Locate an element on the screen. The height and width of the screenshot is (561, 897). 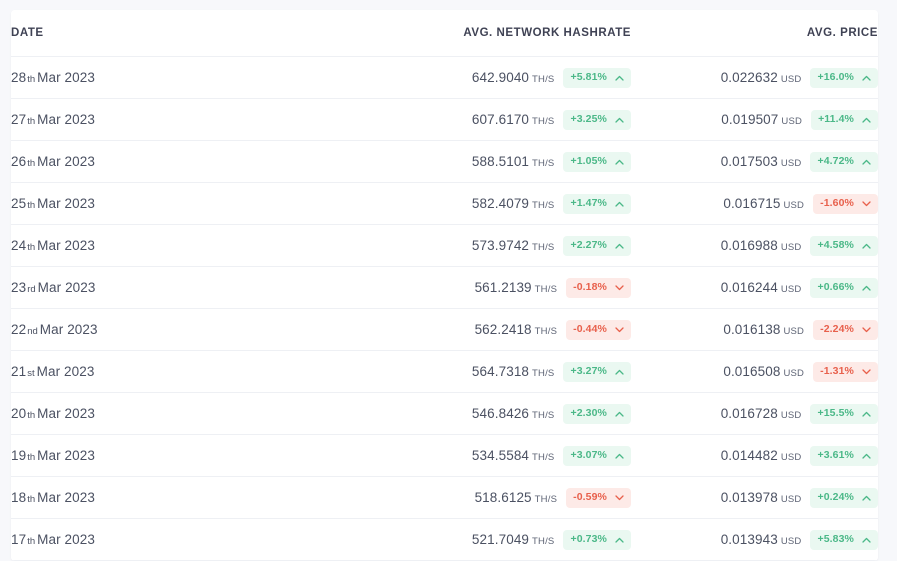
cell-avg-price: 0.016715 USD -1.60% is located at coordinates (754, 203).